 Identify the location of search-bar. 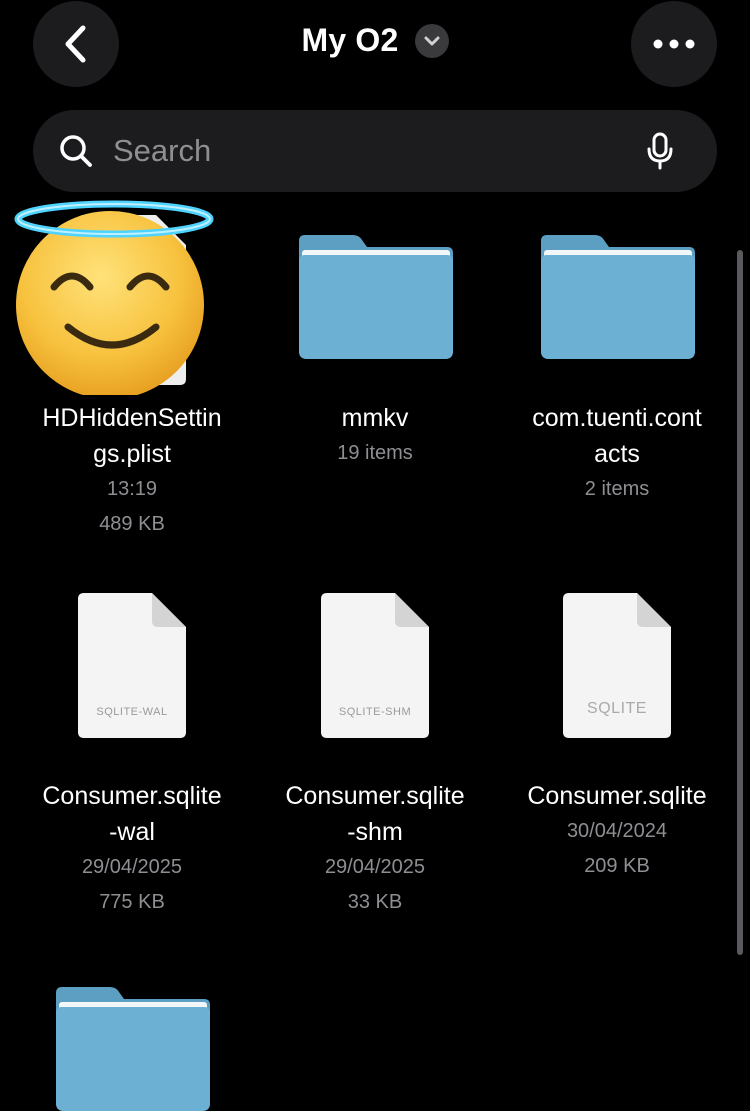
(375, 151).